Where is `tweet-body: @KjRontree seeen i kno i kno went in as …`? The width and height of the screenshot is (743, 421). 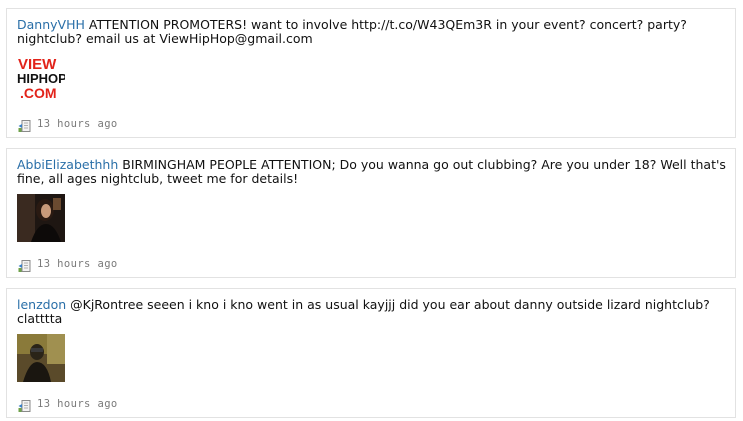 tweet-body: @KjRontree seeen i kno i kno went in as … is located at coordinates (363, 311).